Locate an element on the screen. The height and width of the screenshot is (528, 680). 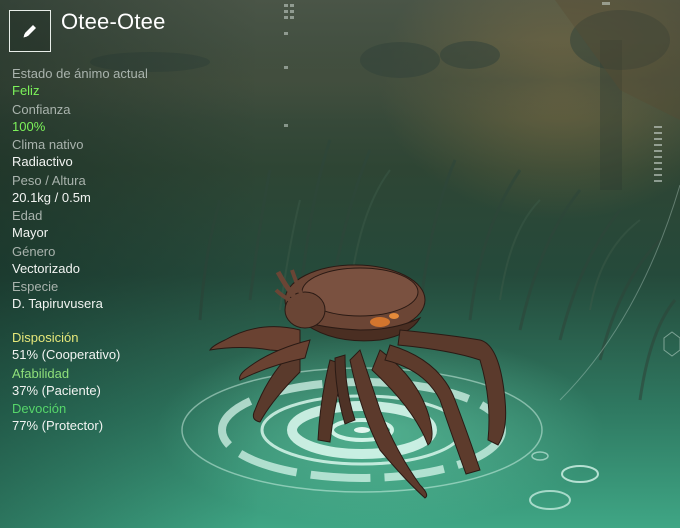
stat-value: 20.1kg / 0.5m is located at coordinates (51, 197).